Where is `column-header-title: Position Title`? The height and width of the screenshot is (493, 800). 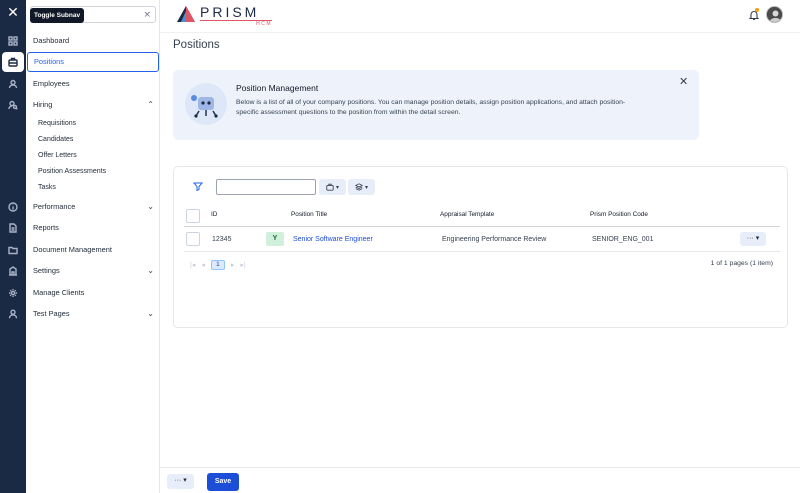
column-header-title: Position Title is located at coordinates (309, 214).